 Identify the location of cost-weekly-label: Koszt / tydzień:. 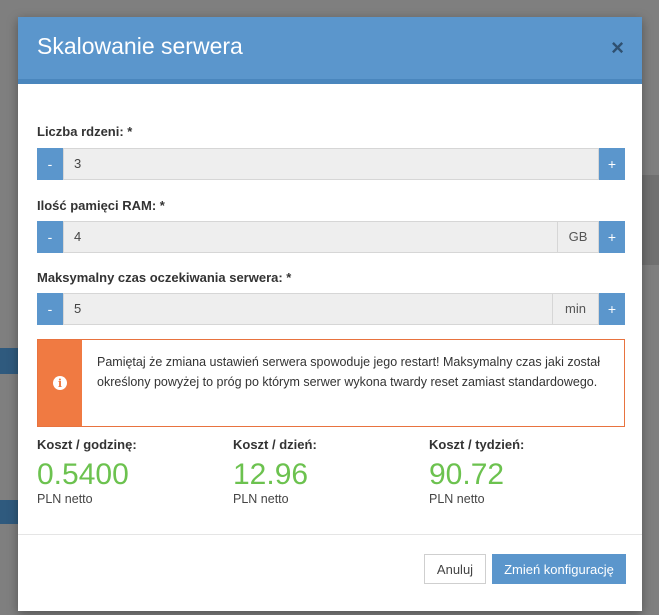
(477, 444).